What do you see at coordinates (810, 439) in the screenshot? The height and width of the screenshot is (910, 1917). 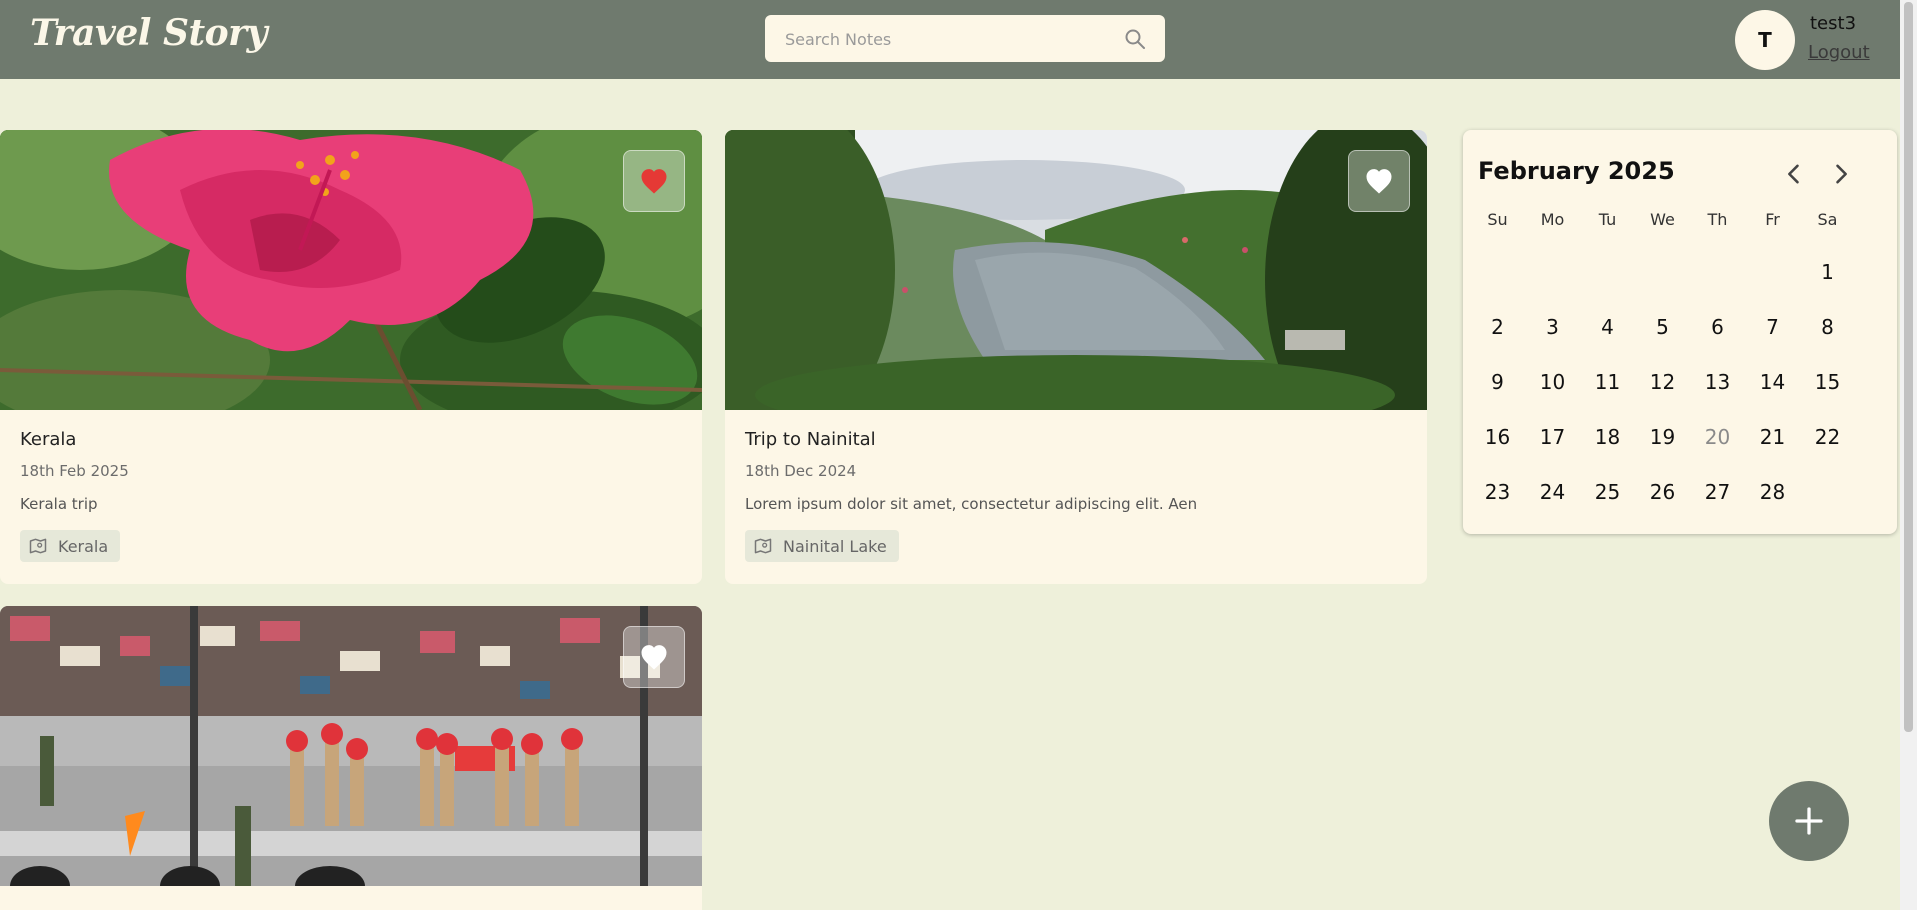 I see `card-title: Trip to Nainital` at bounding box center [810, 439].